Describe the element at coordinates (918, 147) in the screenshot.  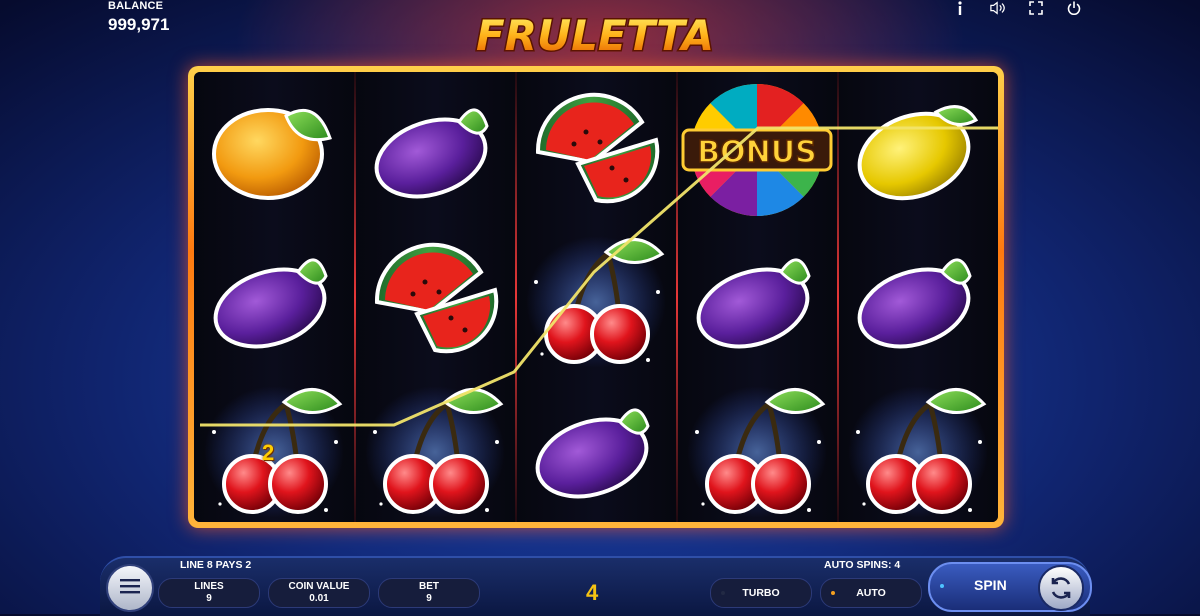
I see `lemon-symbol` at that location.